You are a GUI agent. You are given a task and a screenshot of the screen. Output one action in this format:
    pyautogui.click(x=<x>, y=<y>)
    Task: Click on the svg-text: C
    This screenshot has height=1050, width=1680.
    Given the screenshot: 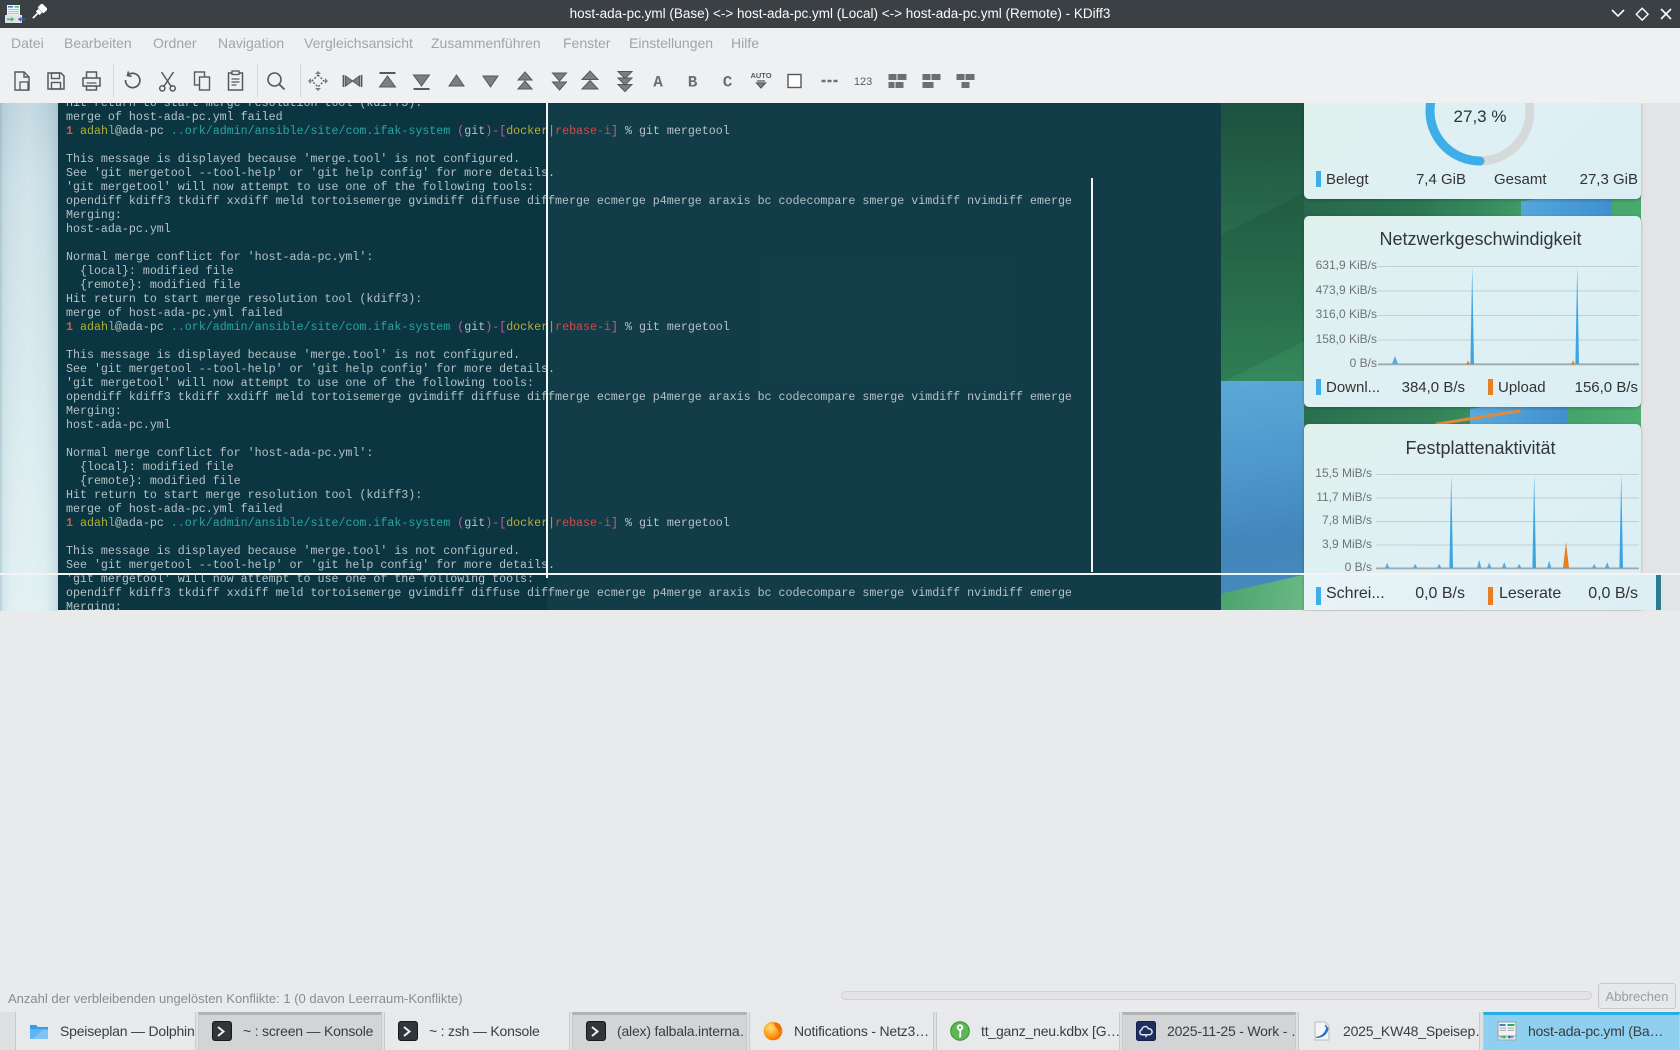 What is the action you would take?
    pyautogui.click(x=728, y=83)
    